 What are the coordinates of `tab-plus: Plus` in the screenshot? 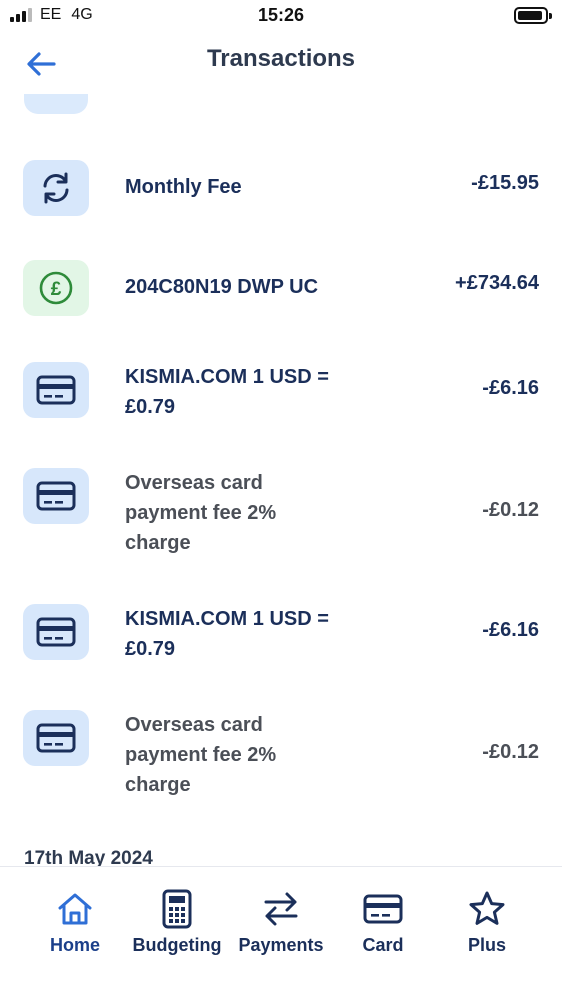 It's located at (487, 927).